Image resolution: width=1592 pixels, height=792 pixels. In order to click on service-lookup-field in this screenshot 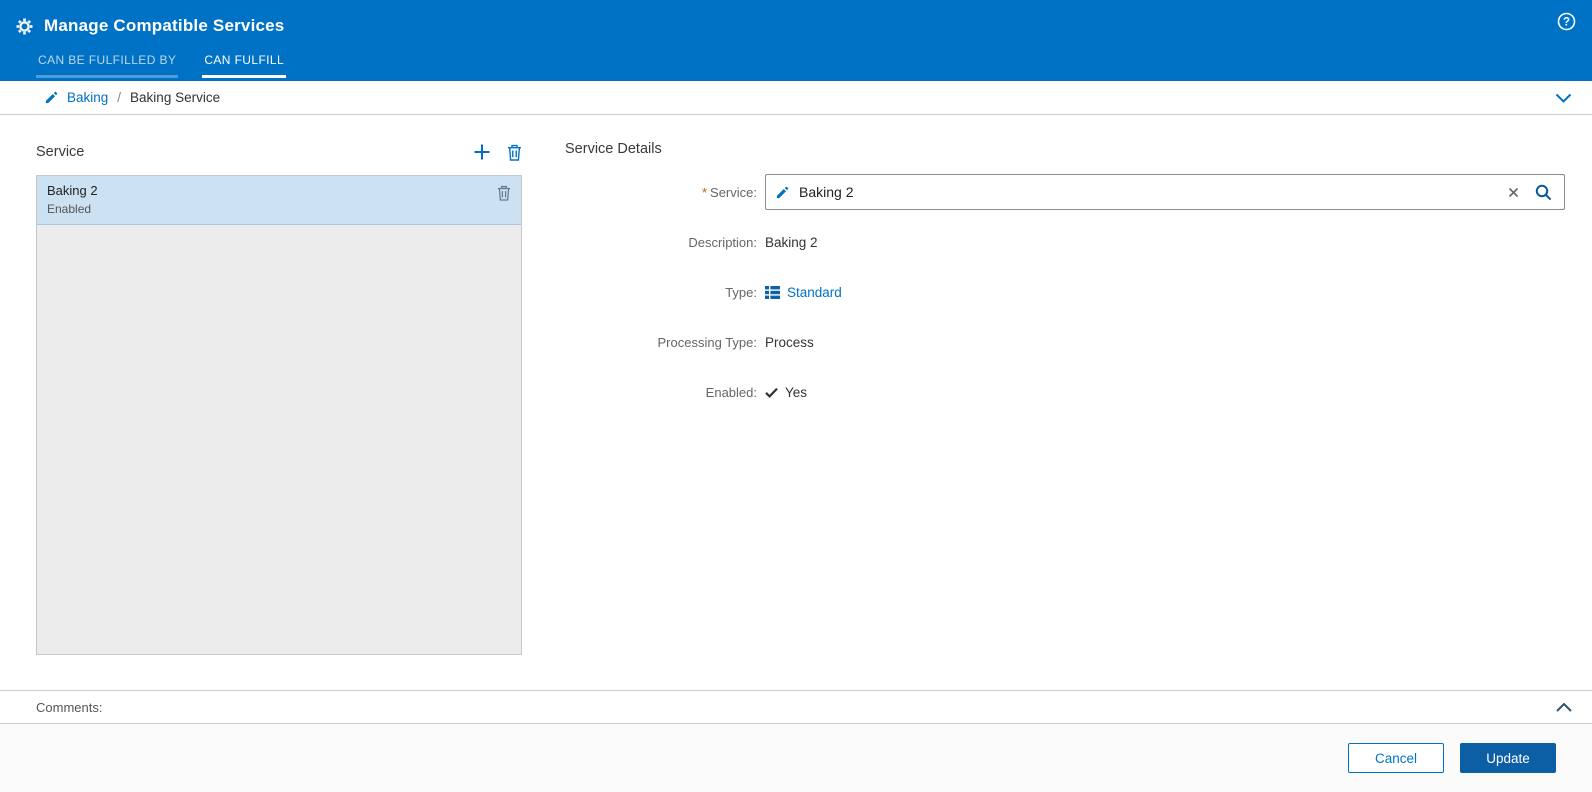, I will do `click(1165, 192)`.